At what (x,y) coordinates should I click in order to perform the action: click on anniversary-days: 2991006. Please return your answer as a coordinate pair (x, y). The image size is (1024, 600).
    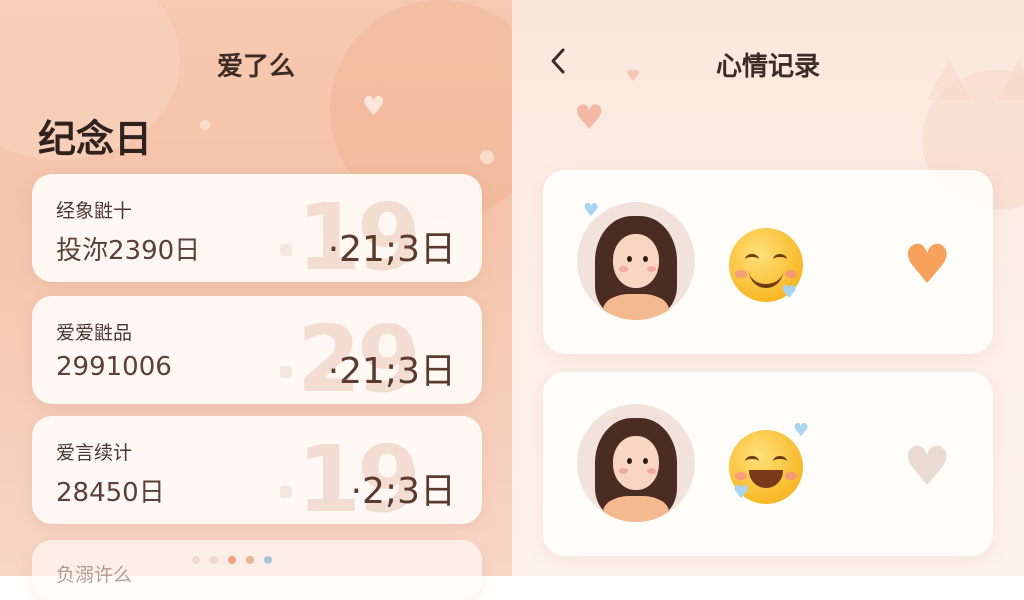
    Looking at the image, I should click on (114, 367).